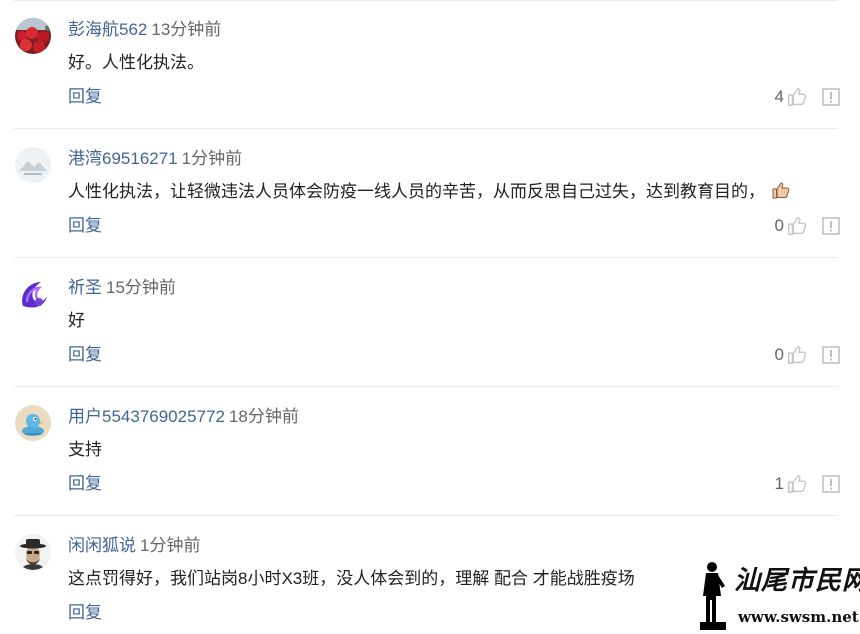 This screenshot has height=634, width=860. I want to click on cartoon-bird-avatar-icon, so click(33, 423).